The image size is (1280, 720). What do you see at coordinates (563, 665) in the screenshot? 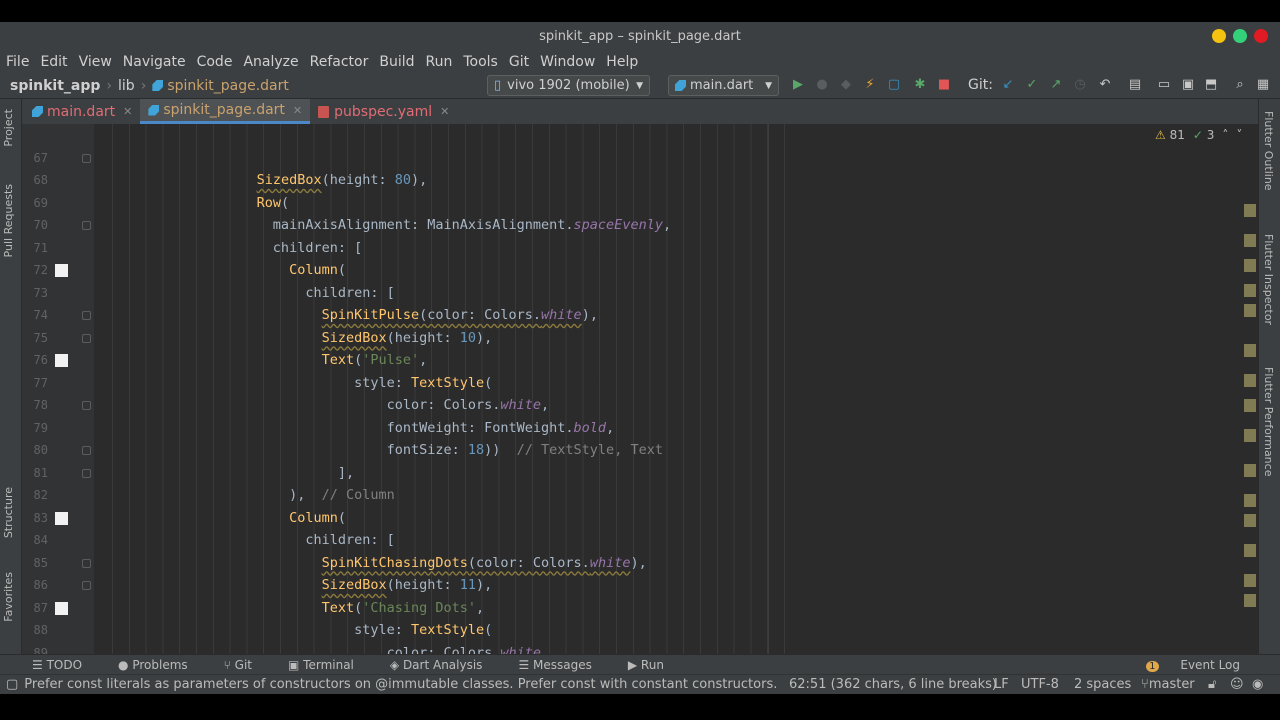
I see `messages-tab: ☰ Messages` at bounding box center [563, 665].